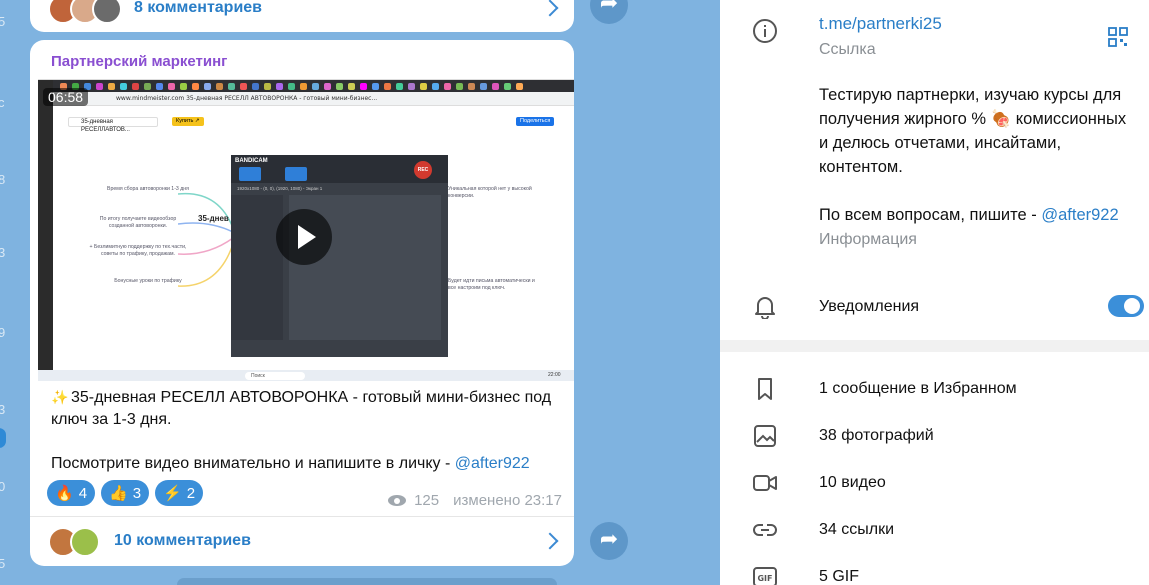 The width and height of the screenshot is (1149, 585). I want to click on video-timecode: 06:58, so click(66, 97).